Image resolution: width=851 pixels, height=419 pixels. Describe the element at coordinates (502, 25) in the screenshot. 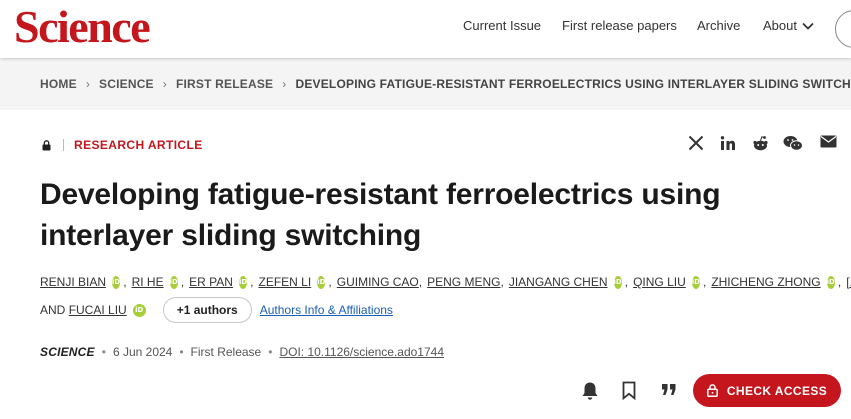

I see `nav-current-issue: Current Issue` at that location.